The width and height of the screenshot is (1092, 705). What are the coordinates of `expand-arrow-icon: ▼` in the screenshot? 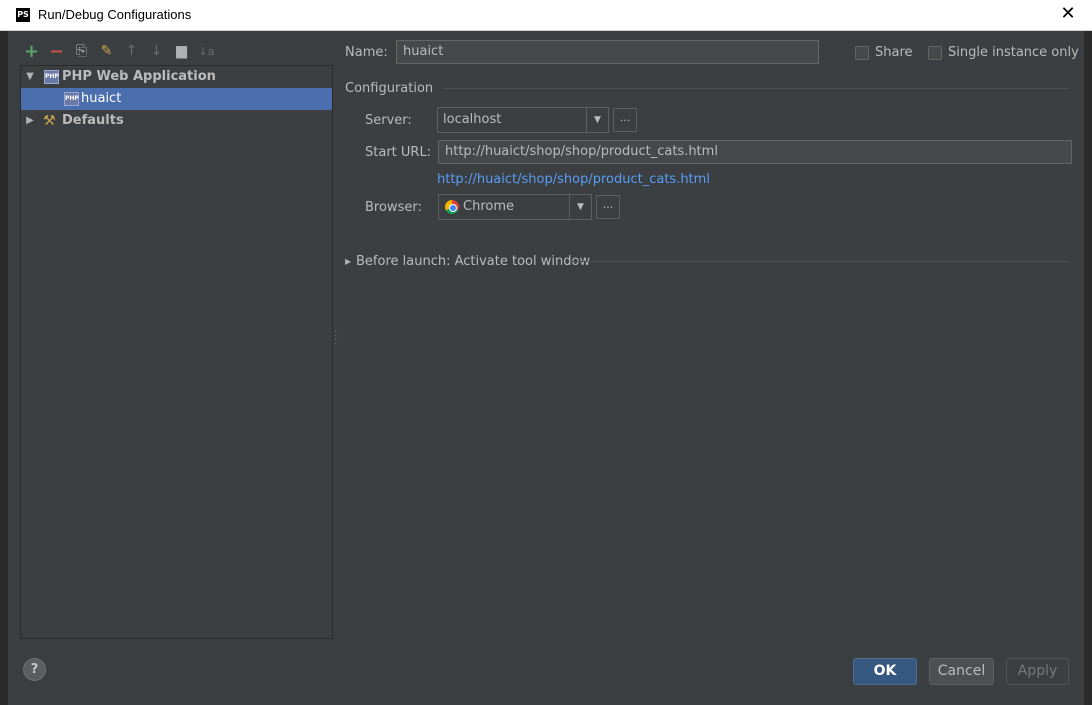 It's located at (30, 77).